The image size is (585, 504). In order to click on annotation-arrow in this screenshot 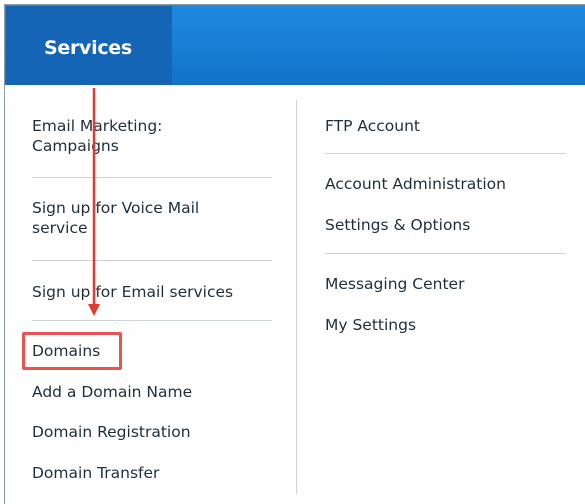, I will do `click(94, 202)`.